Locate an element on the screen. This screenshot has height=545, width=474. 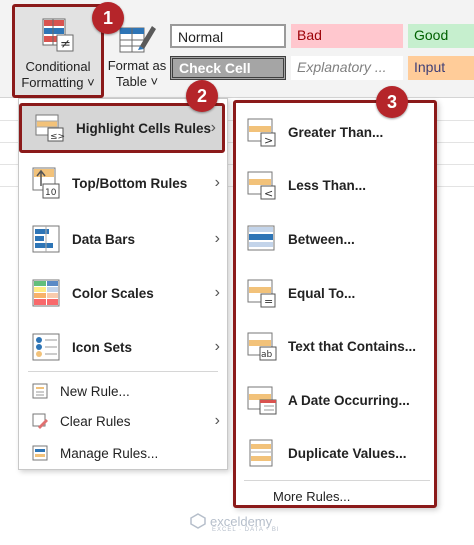
date-occurring-icon is located at coordinates (262, 400).